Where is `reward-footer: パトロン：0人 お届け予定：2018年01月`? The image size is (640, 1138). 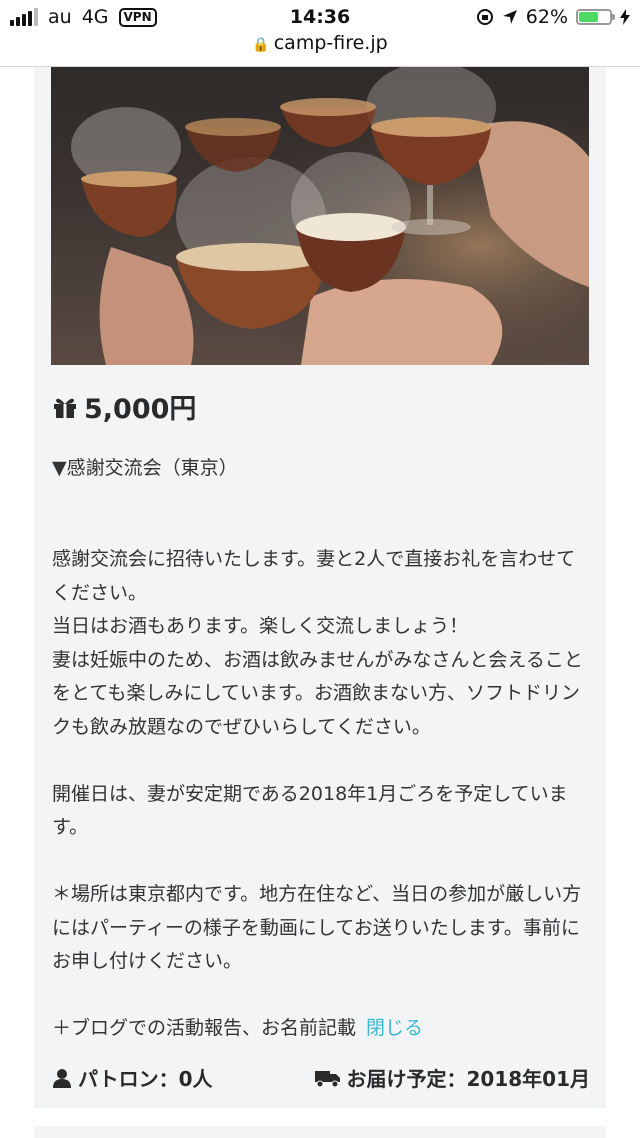
reward-footer: パトロン：0人 お届け予定：2018年01月 is located at coordinates (321, 1078).